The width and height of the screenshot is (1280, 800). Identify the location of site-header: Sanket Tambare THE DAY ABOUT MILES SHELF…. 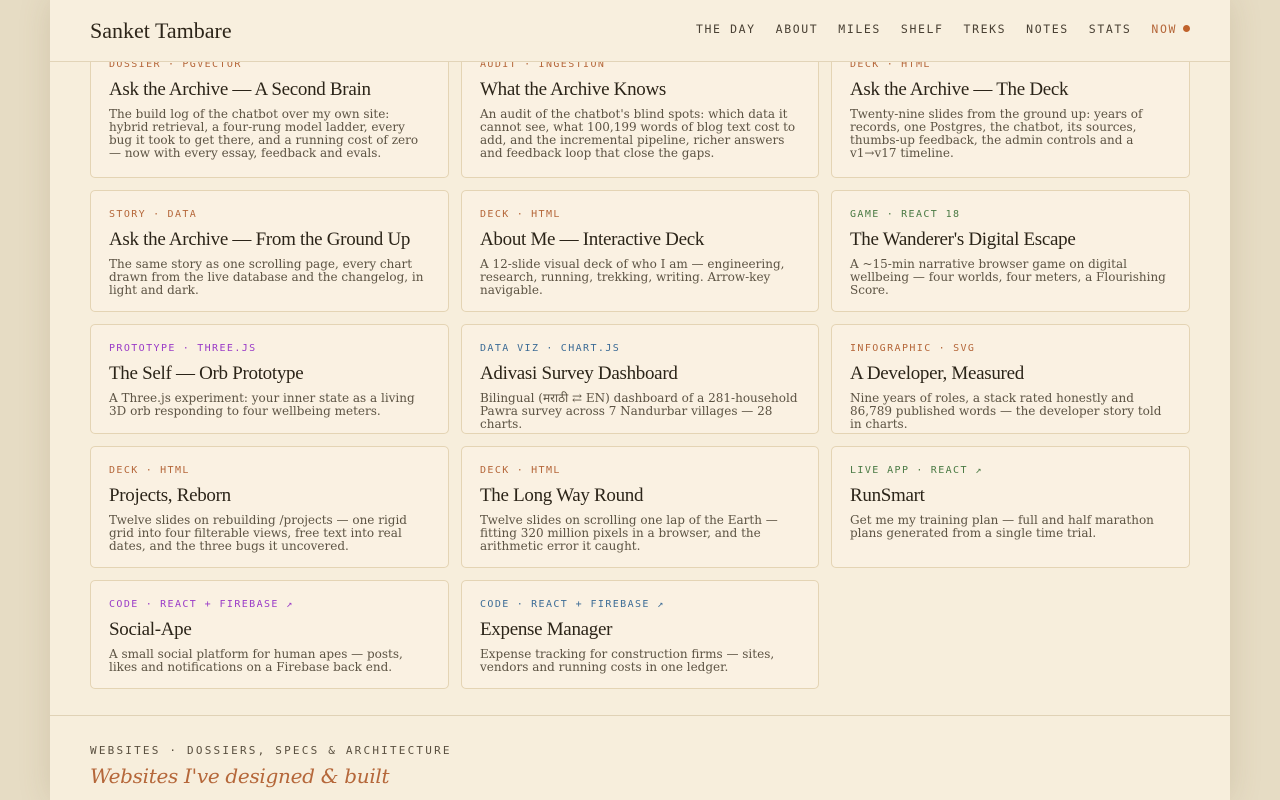
(640, 31).